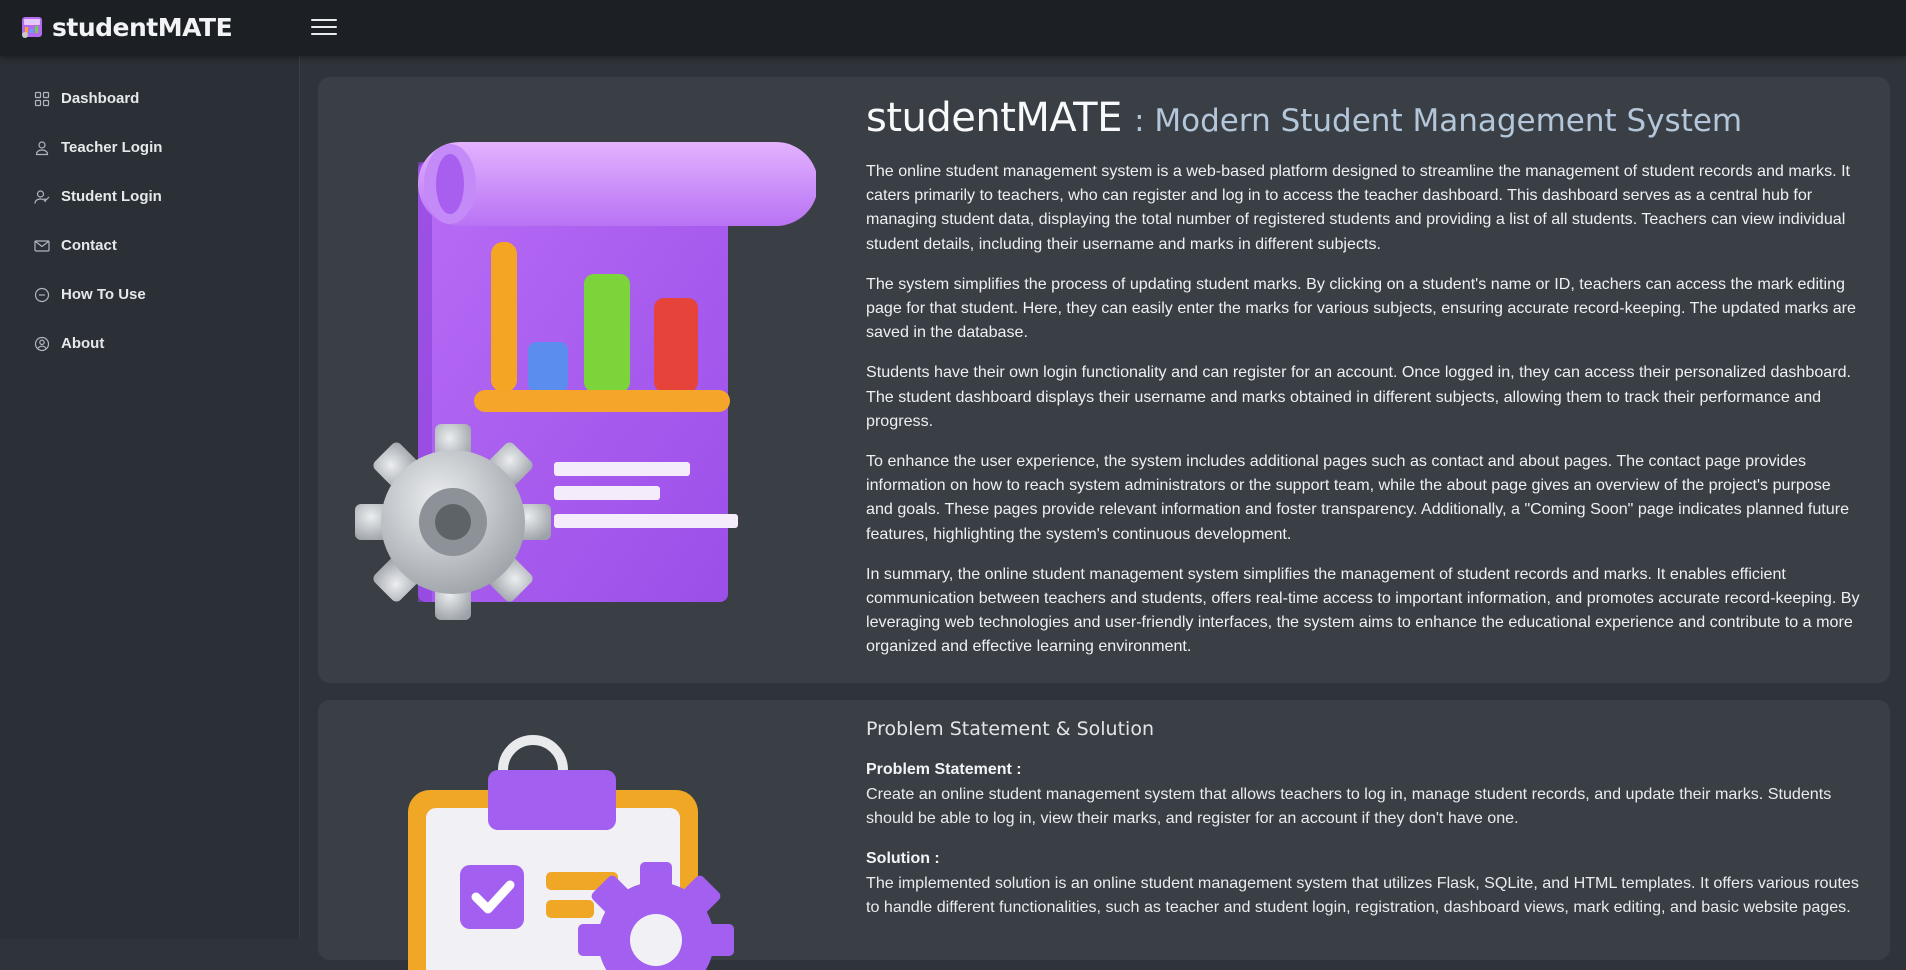 This screenshot has height=970, width=1906. I want to click on title-brand: studentMATE, so click(994, 118).